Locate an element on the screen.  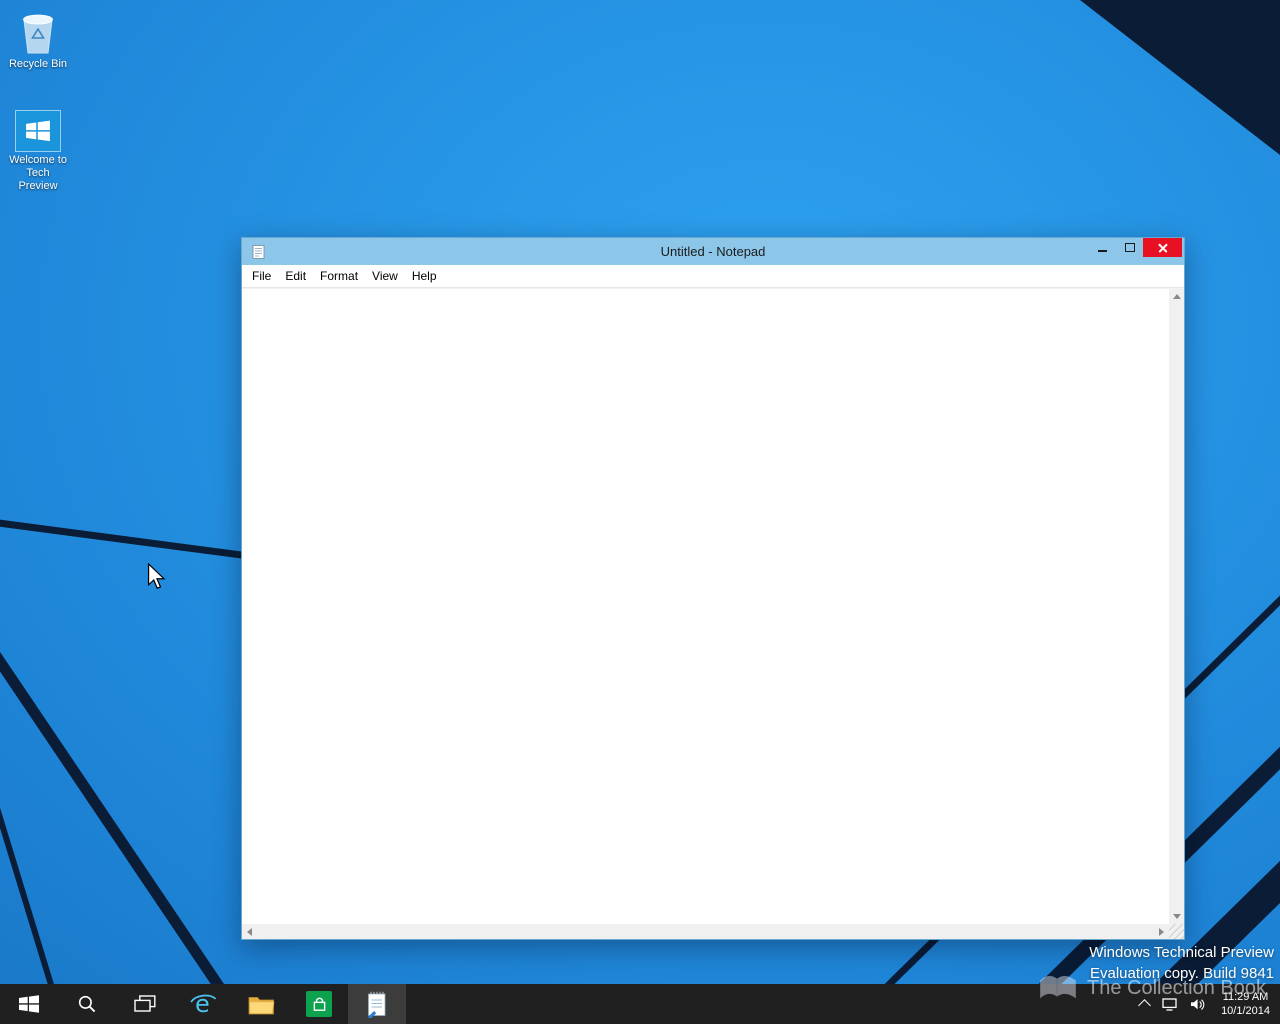
stacked-windows-icon is located at coordinates (145, 1003).